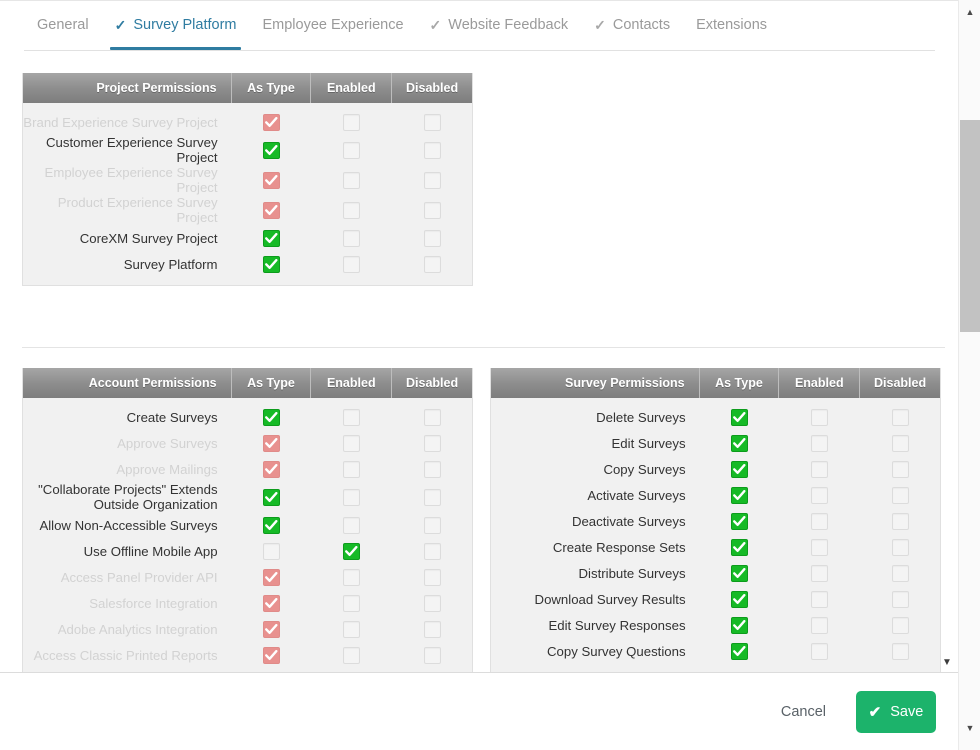  What do you see at coordinates (970, 226) in the screenshot?
I see `scrollbar-thumb` at bounding box center [970, 226].